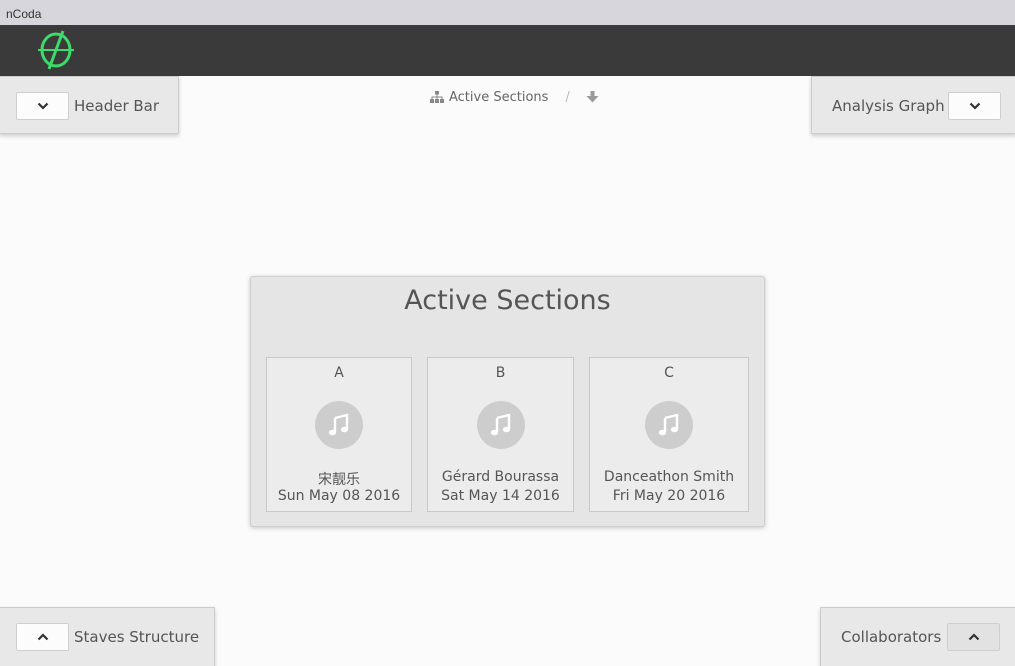 The width and height of the screenshot is (1015, 666). I want to click on breadcrumb: Active Sections /, so click(514, 97).